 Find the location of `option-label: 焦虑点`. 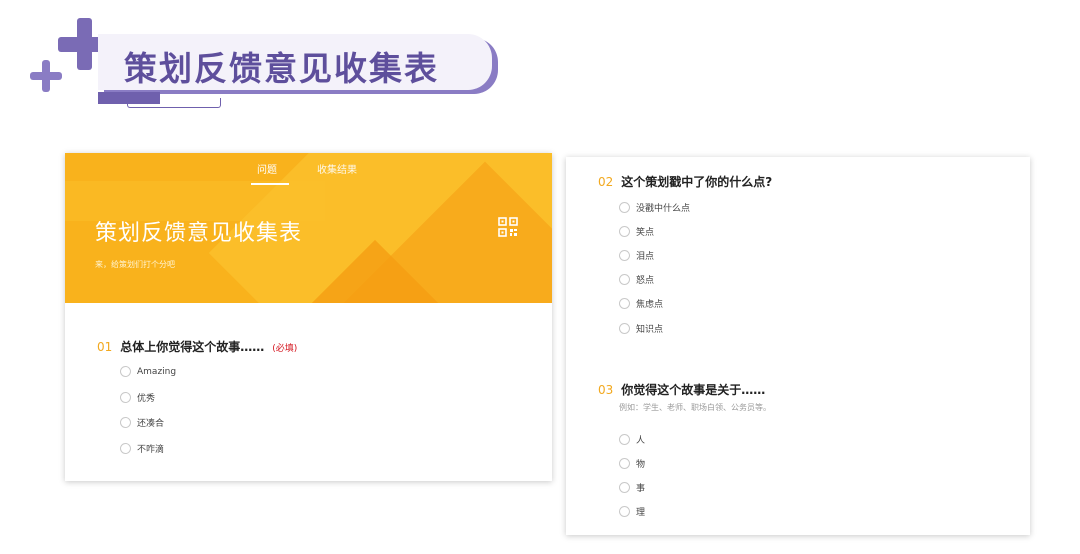

option-label: 焦虑点 is located at coordinates (650, 305).